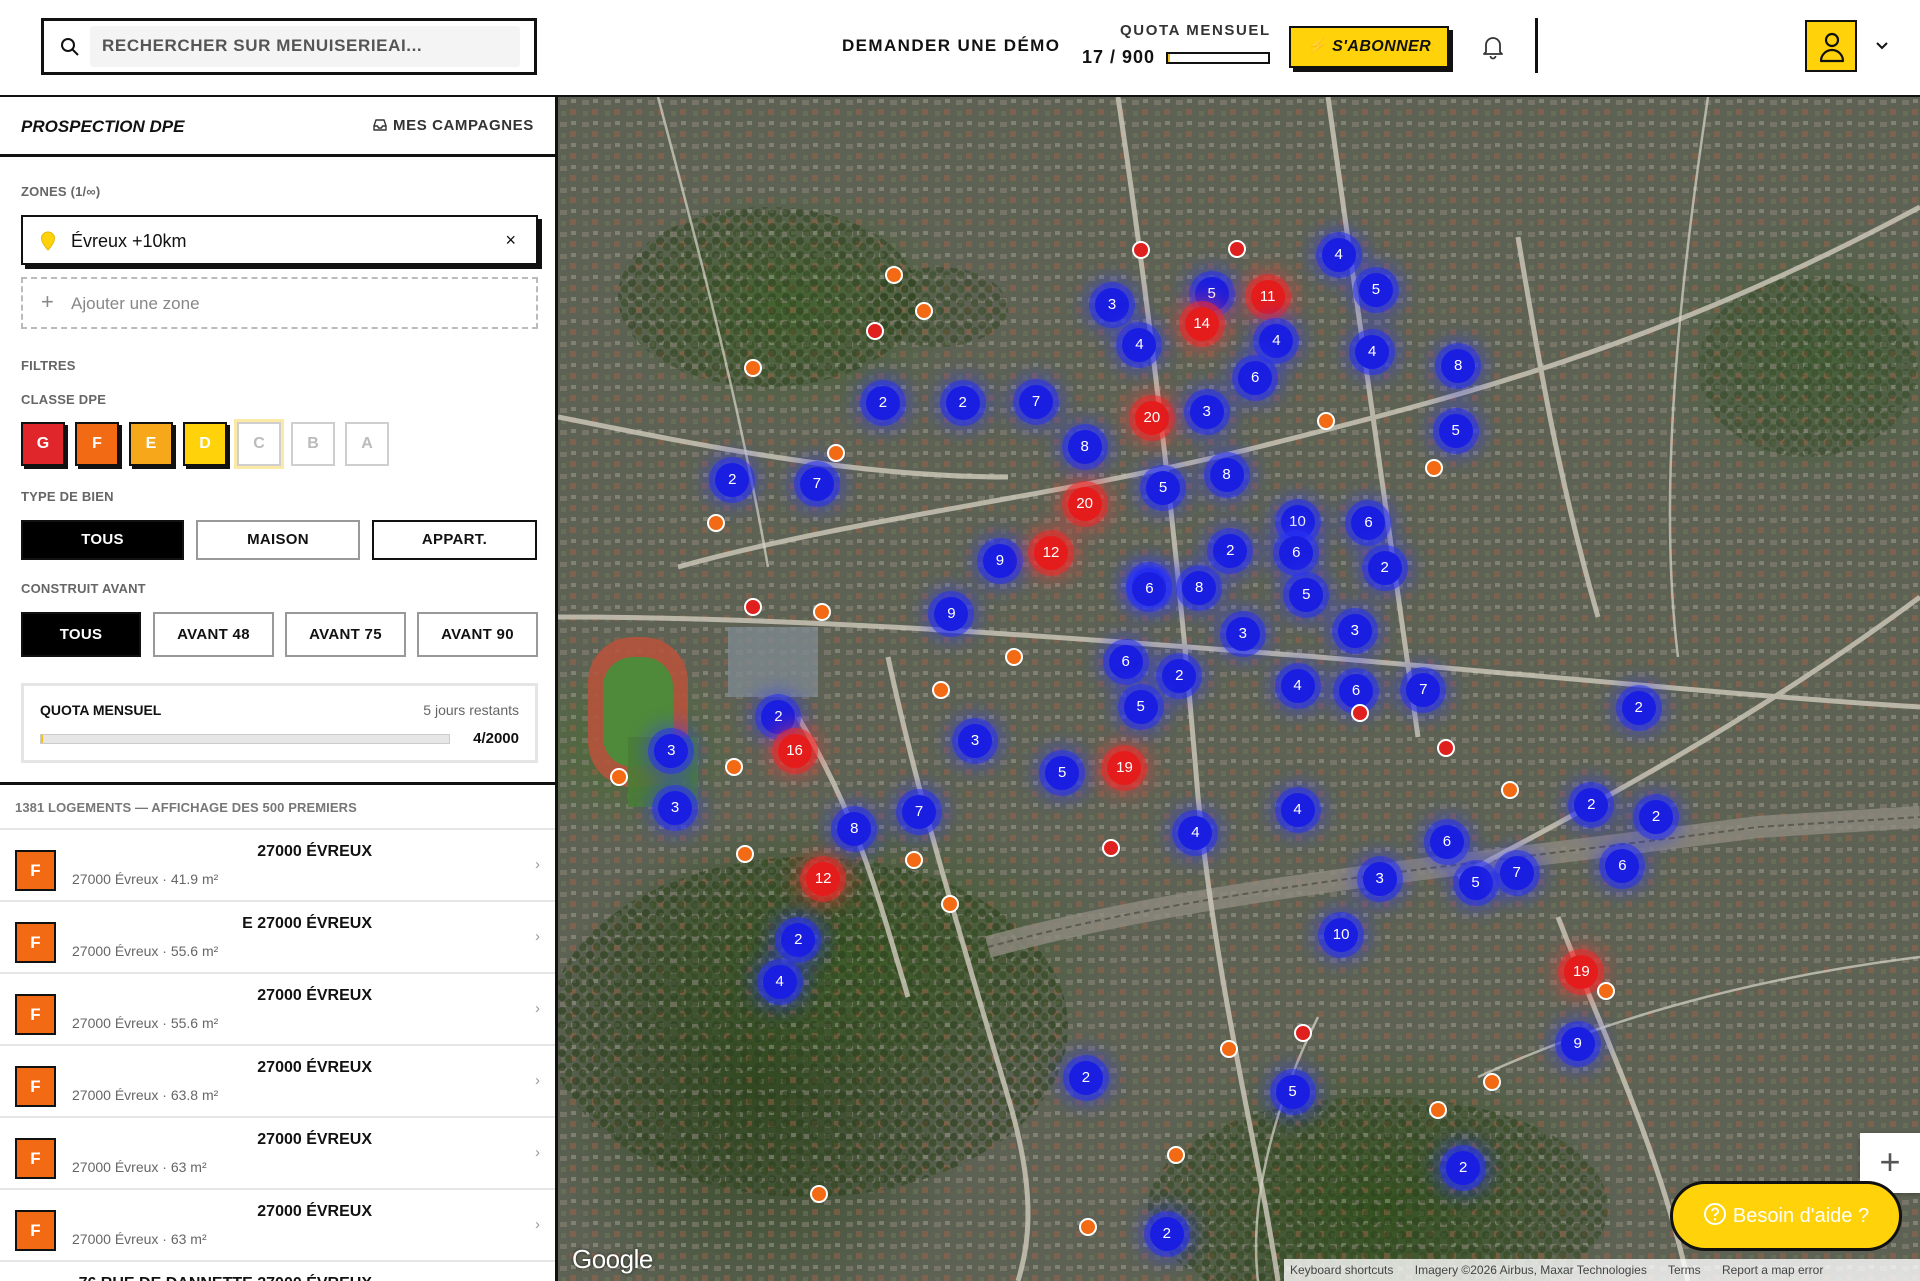 The height and width of the screenshot is (1281, 1920). Describe the element at coordinates (277, 864) in the screenshot. I see `listing-row: F 27000 ÉVREUX 27000 Évreux · 41.9 m² ›` at that location.